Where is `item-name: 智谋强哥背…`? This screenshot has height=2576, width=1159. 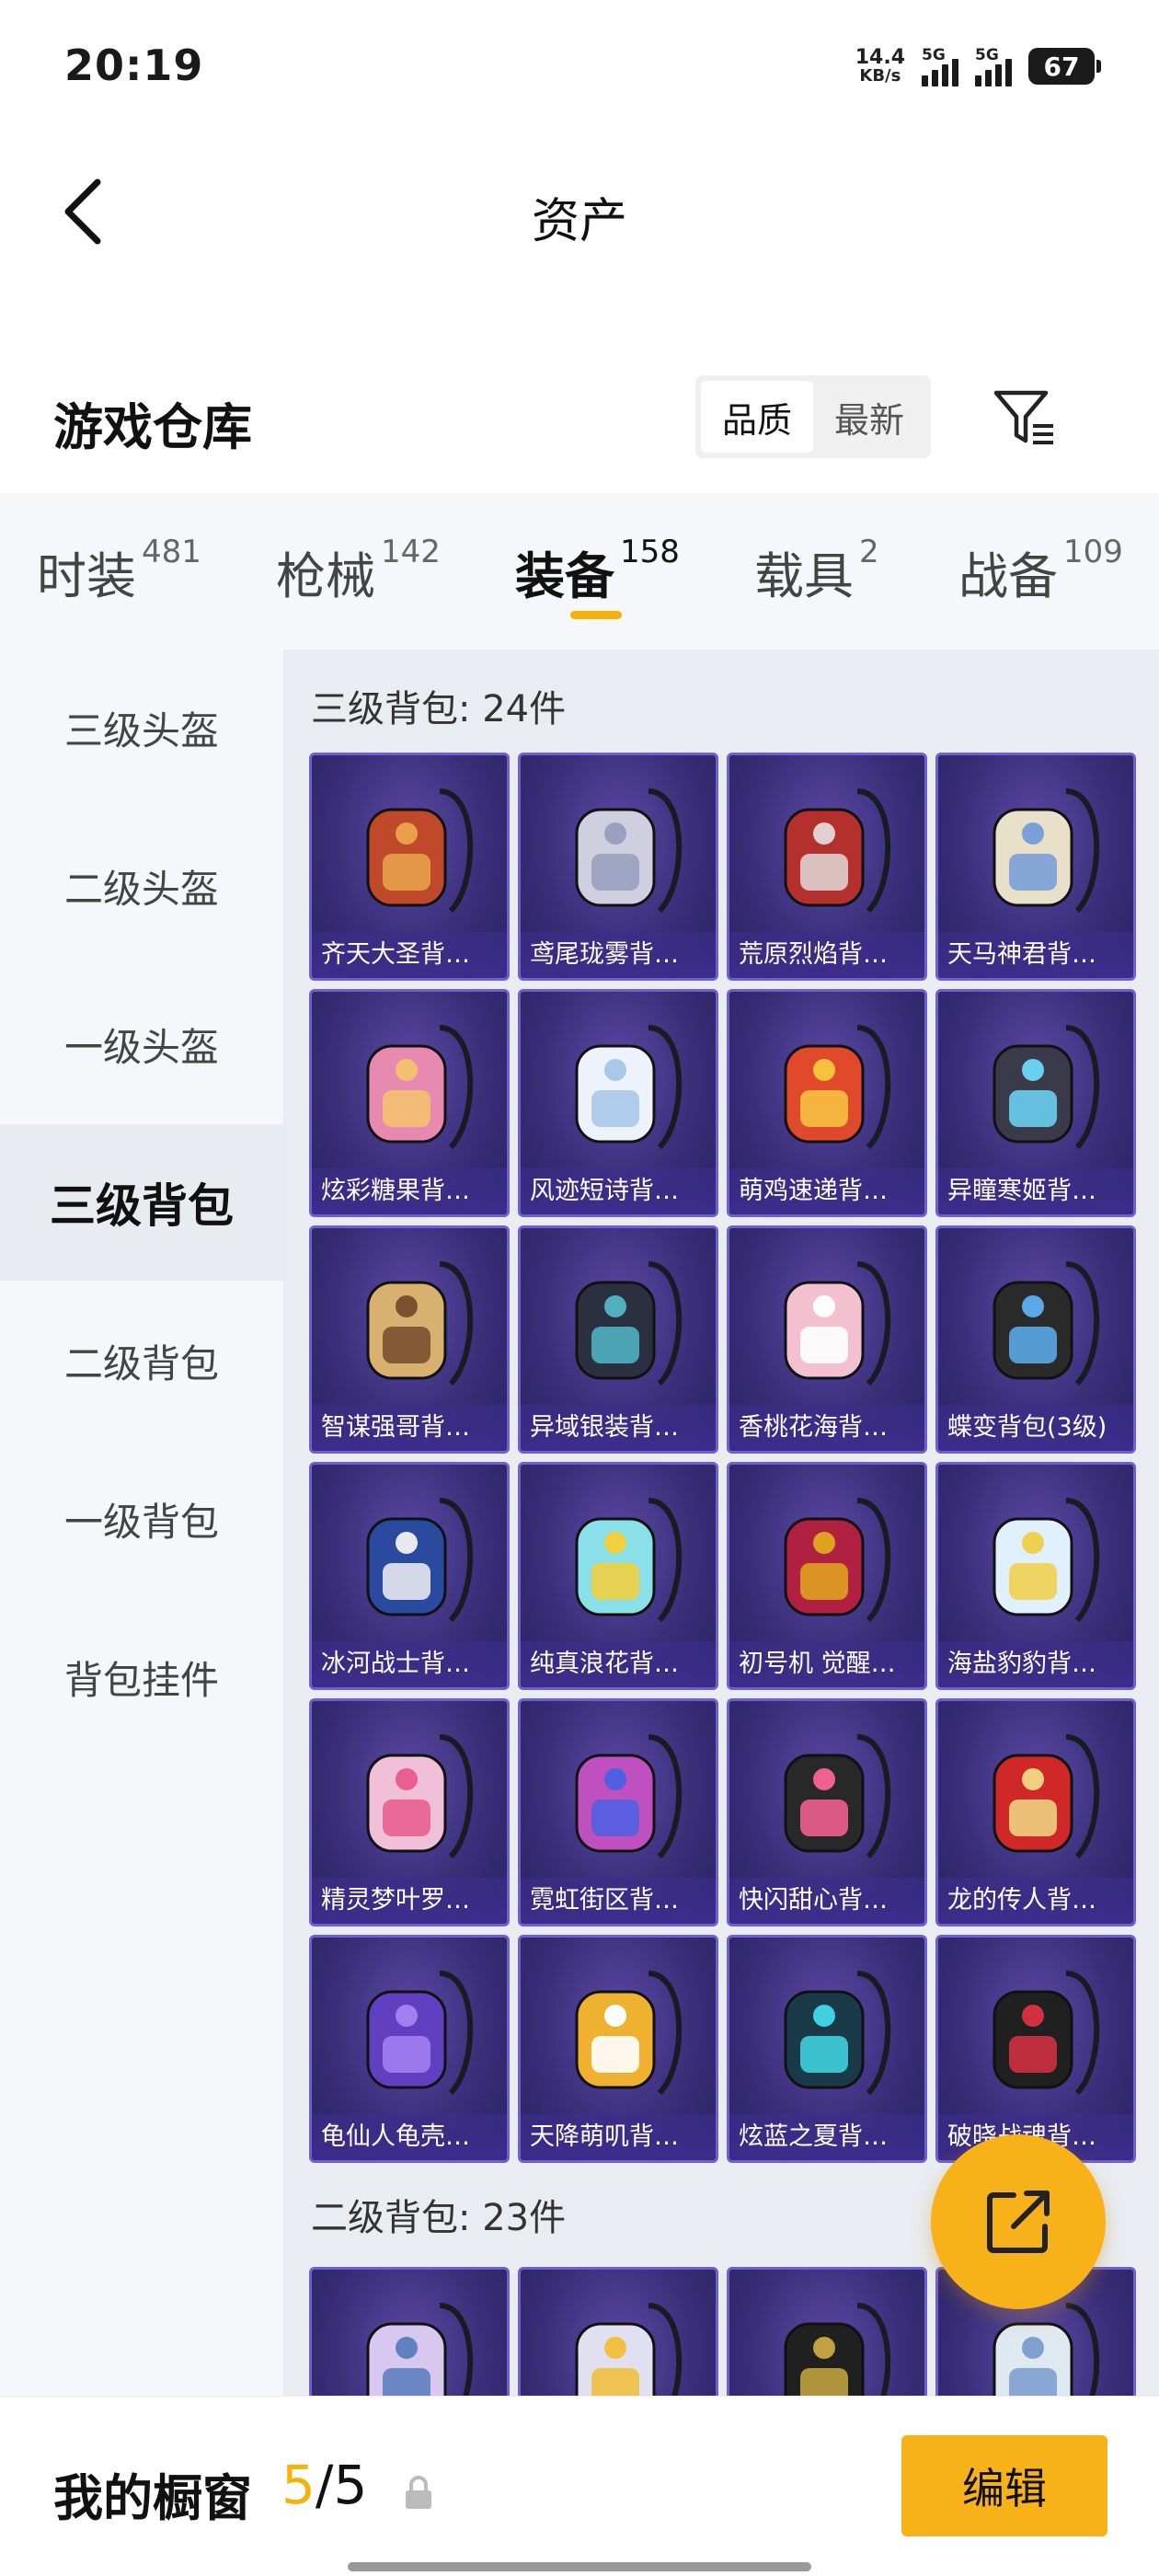
item-name: 智谋强哥背… is located at coordinates (409, 1428).